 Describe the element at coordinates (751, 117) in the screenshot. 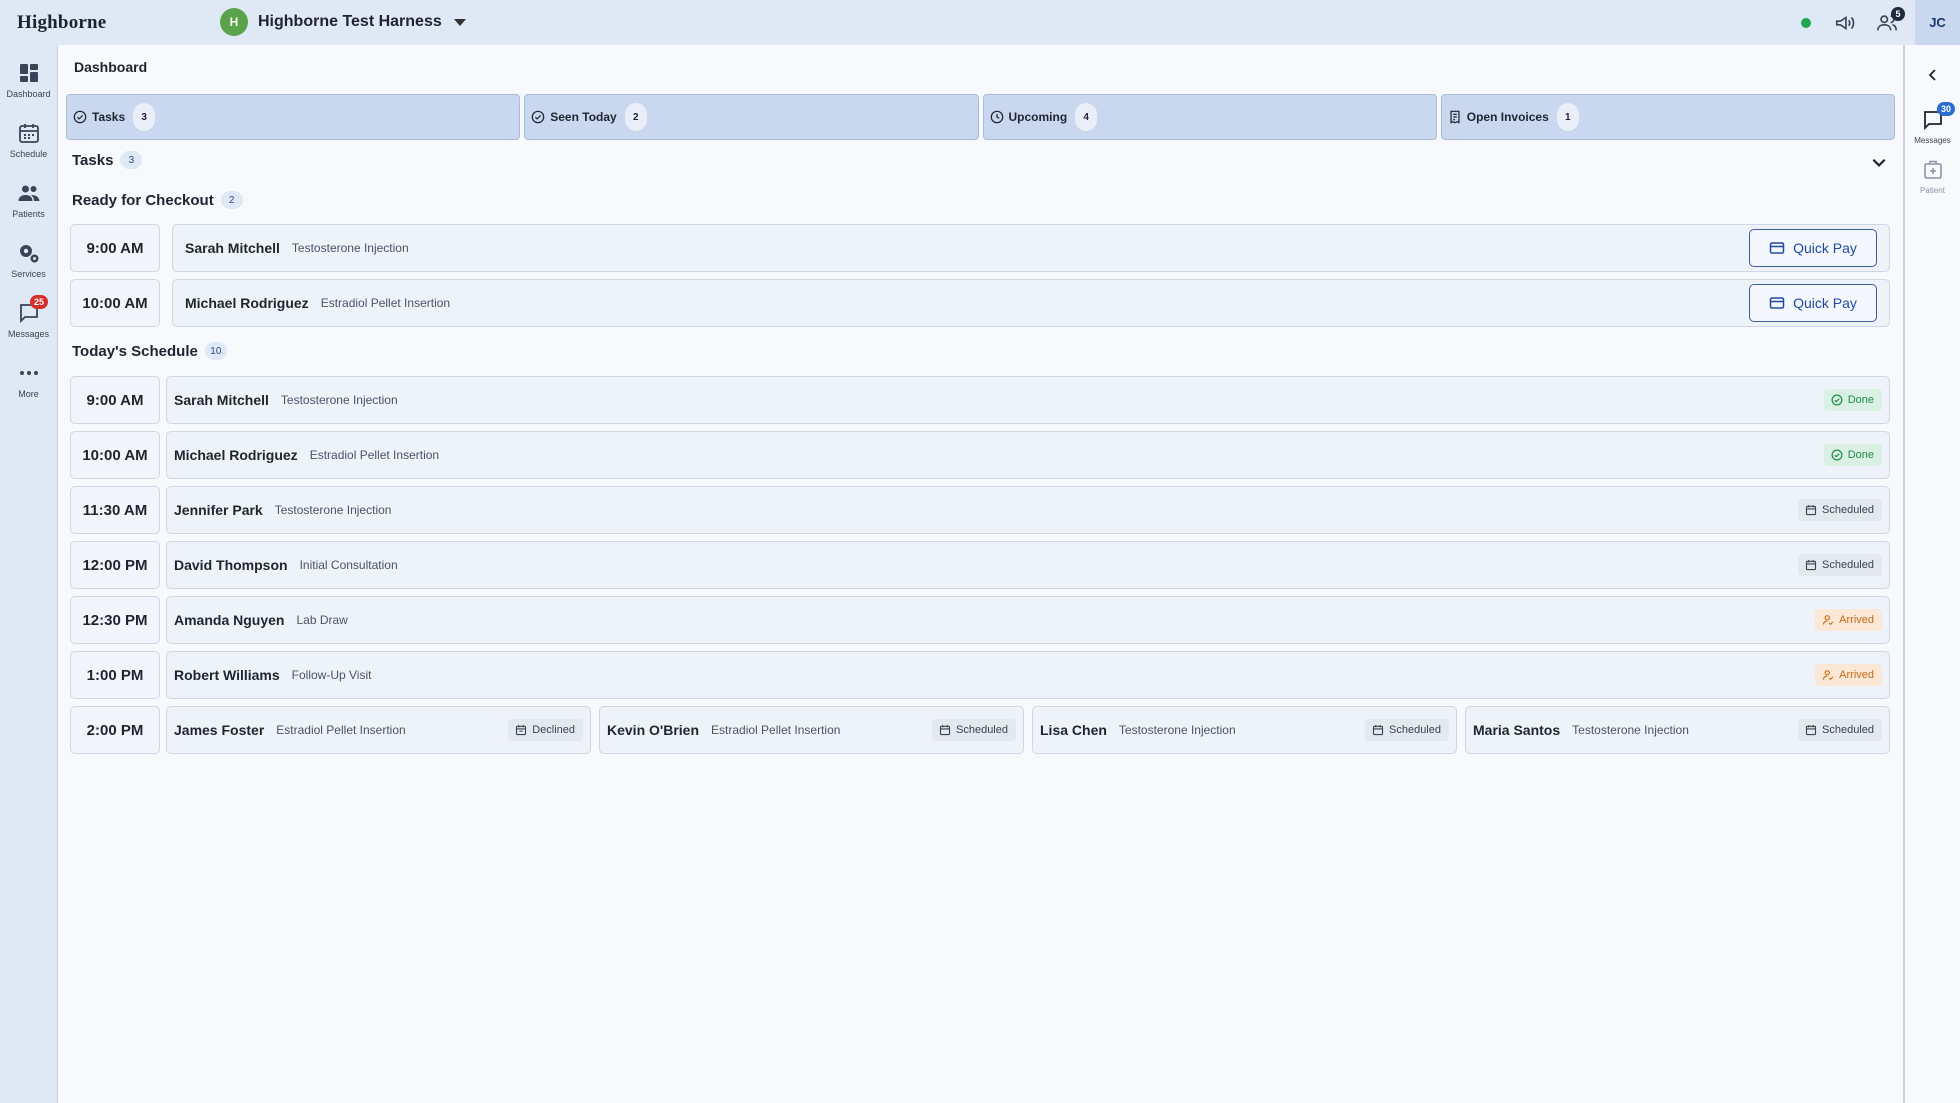

I see `tab-seen-today: Seen Today 2` at that location.